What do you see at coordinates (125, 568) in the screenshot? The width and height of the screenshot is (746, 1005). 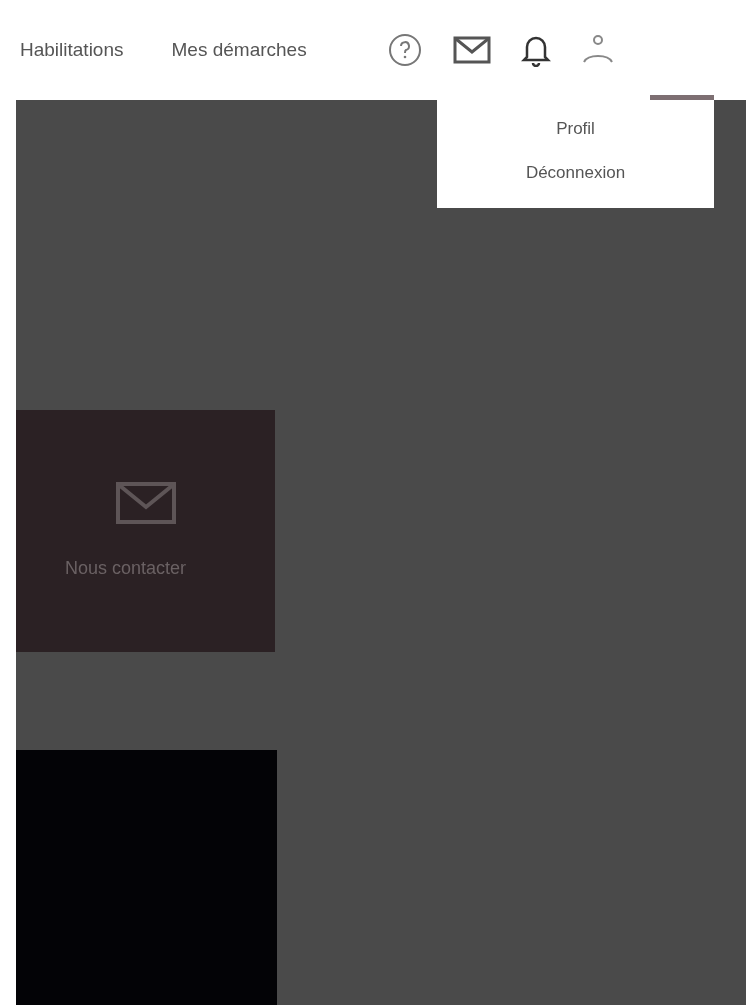 I see `contact-label: Nous contacter` at bounding box center [125, 568].